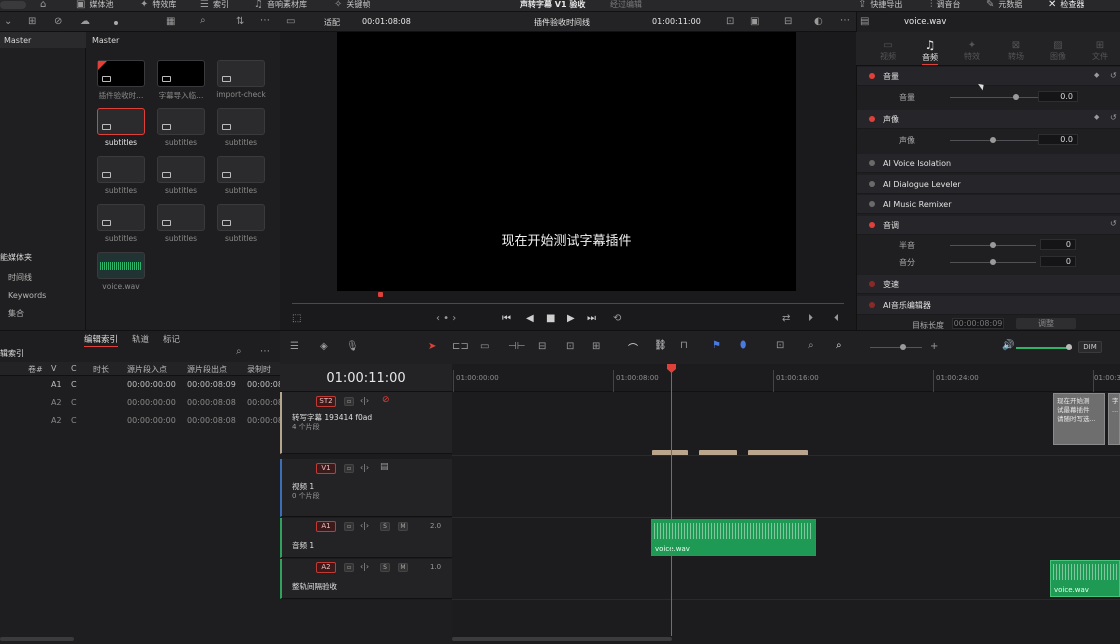 This screenshot has width=1120, height=644. I want to click on dynamic-trim-icon: ⊣⊢, so click(516, 346).